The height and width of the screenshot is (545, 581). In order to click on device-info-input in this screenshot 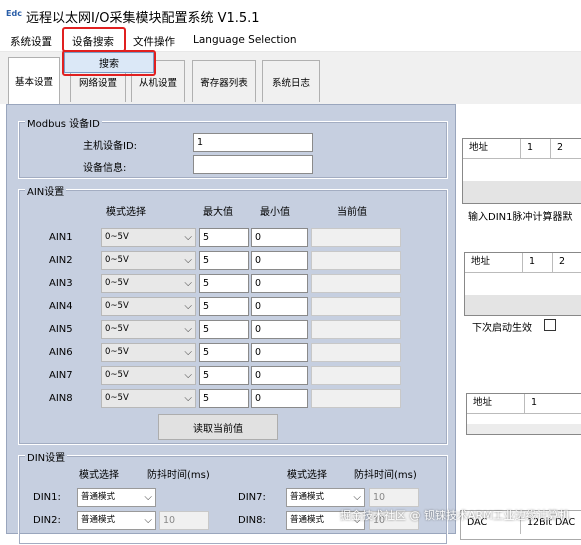, I will do `click(253, 164)`.